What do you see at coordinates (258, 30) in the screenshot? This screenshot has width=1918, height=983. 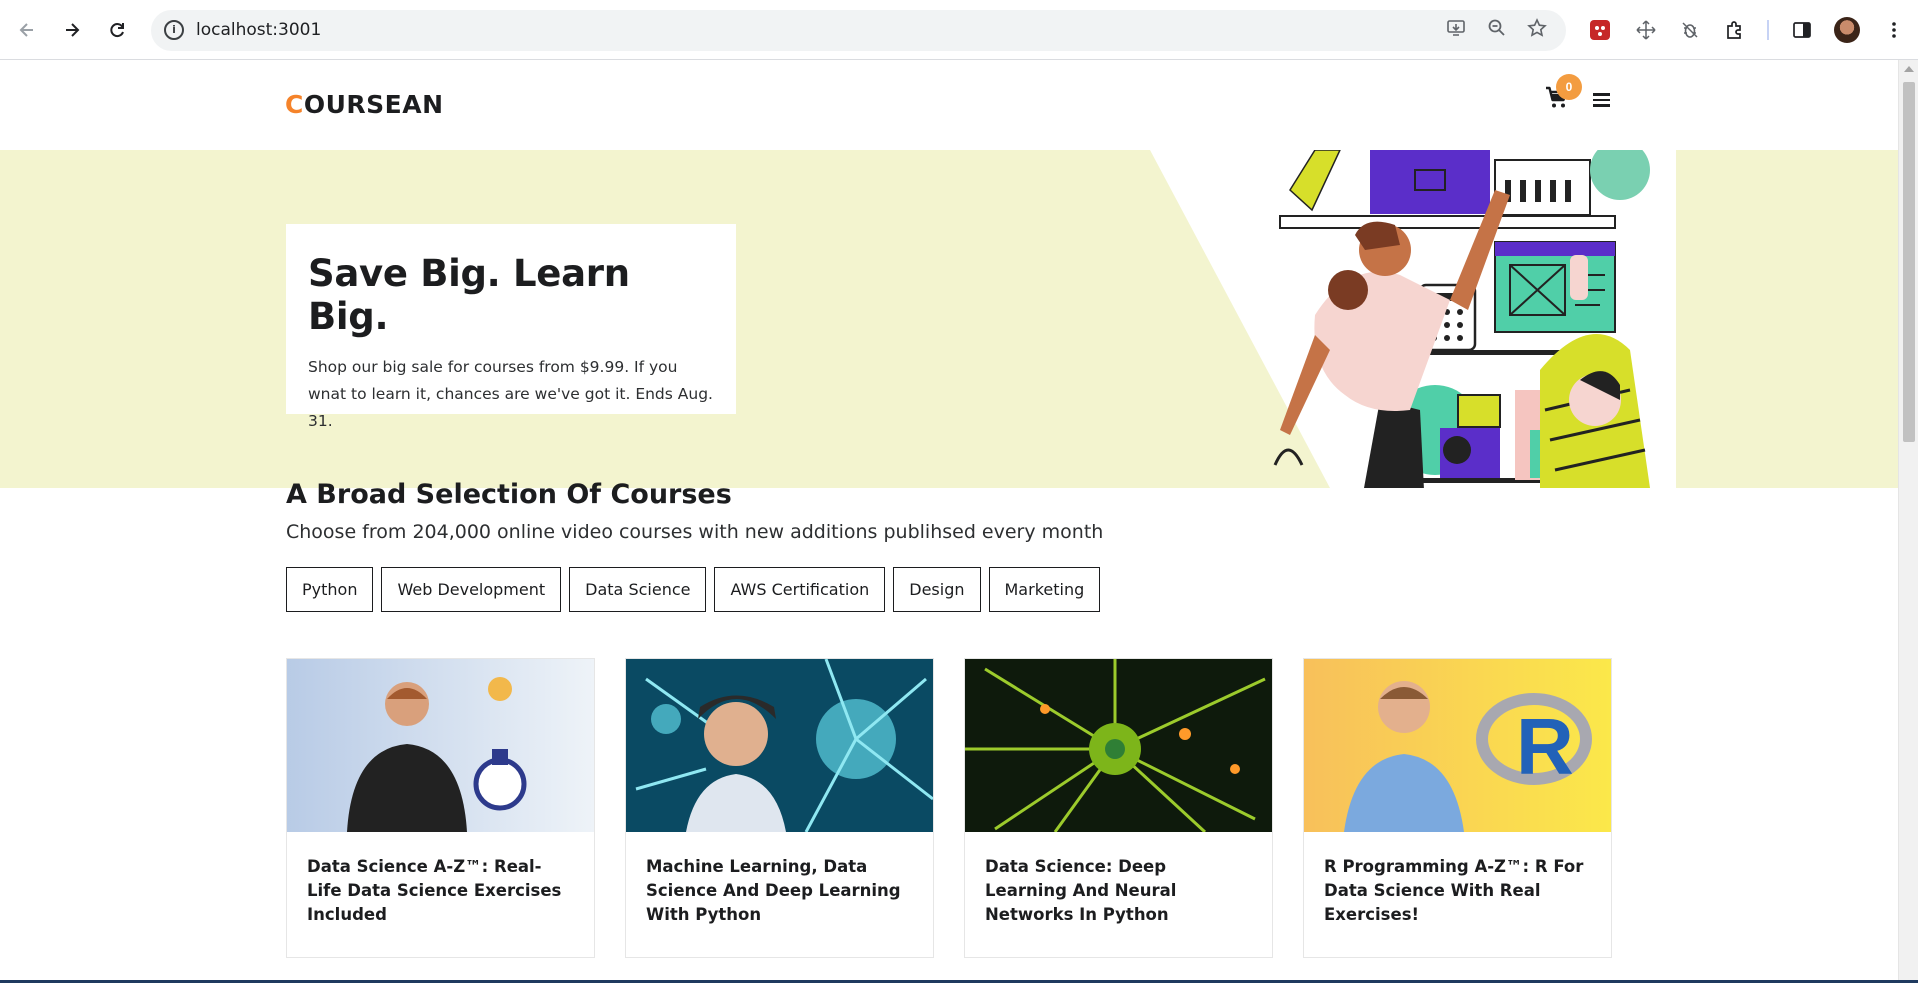 I see `address-url: localhost:3001` at bounding box center [258, 30].